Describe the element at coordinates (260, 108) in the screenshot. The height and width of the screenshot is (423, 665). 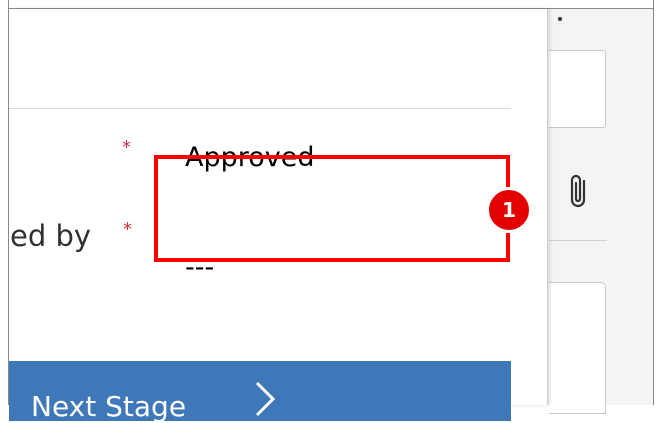
I see `flyout-divider` at that location.